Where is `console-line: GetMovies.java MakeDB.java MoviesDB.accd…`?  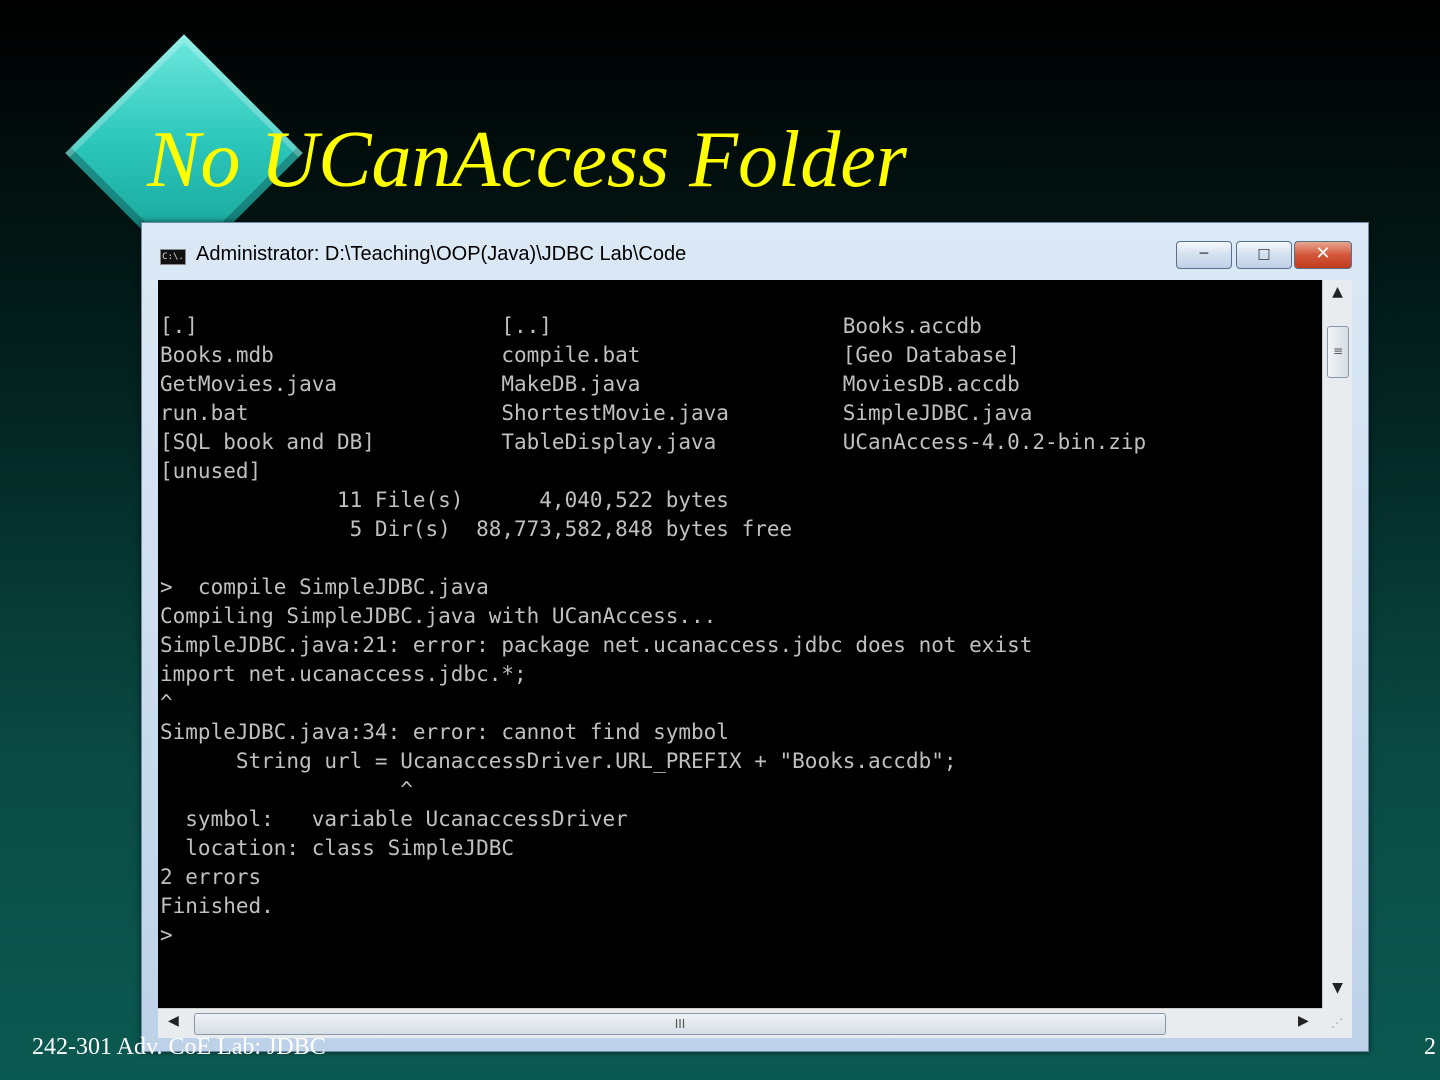 console-line: GetMovies.java MakeDB.java MoviesDB.accd… is located at coordinates (590, 384).